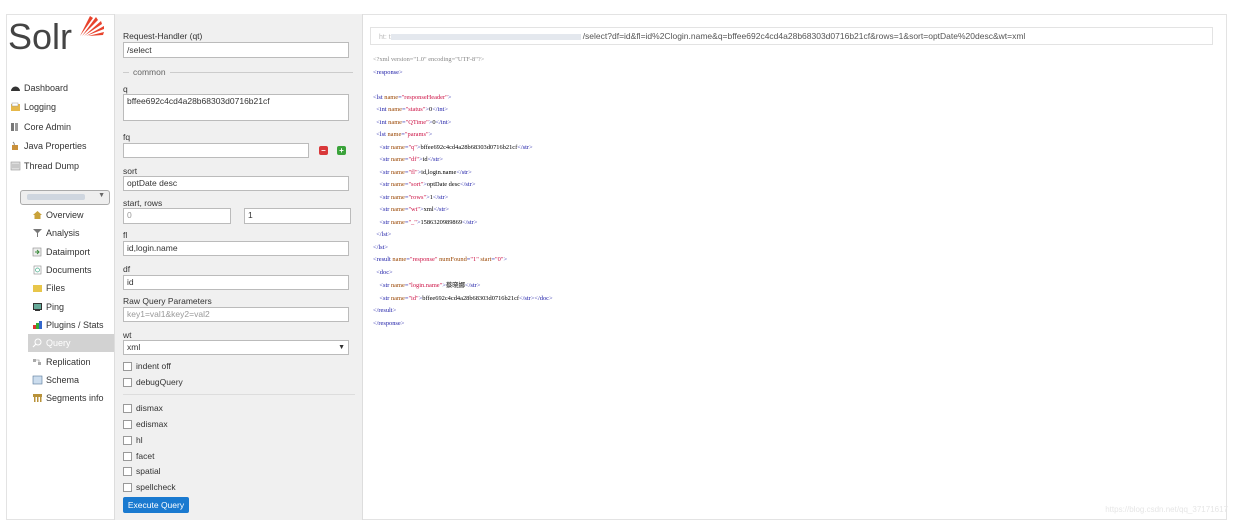  What do you see at coordinates (134, 347) in the screenshot?
I see `wt-selected-value: xml` at bounding box center [134, 347].